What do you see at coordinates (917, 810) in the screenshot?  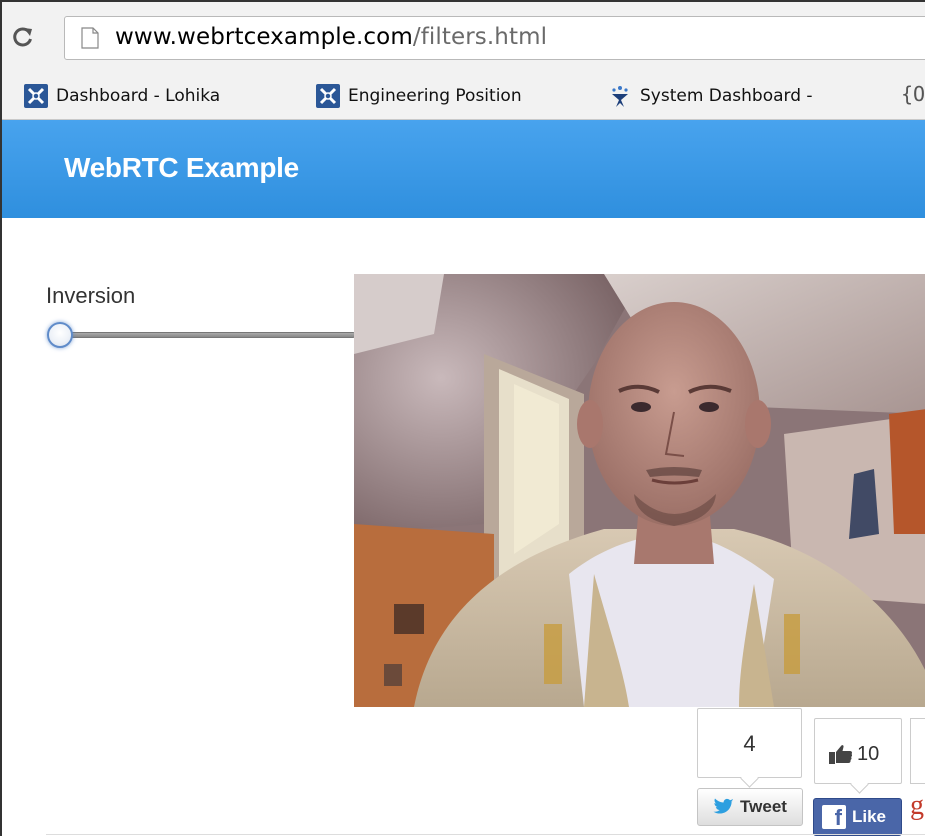 I see `google-plus-icon: g` at bounding box center [917, 810].